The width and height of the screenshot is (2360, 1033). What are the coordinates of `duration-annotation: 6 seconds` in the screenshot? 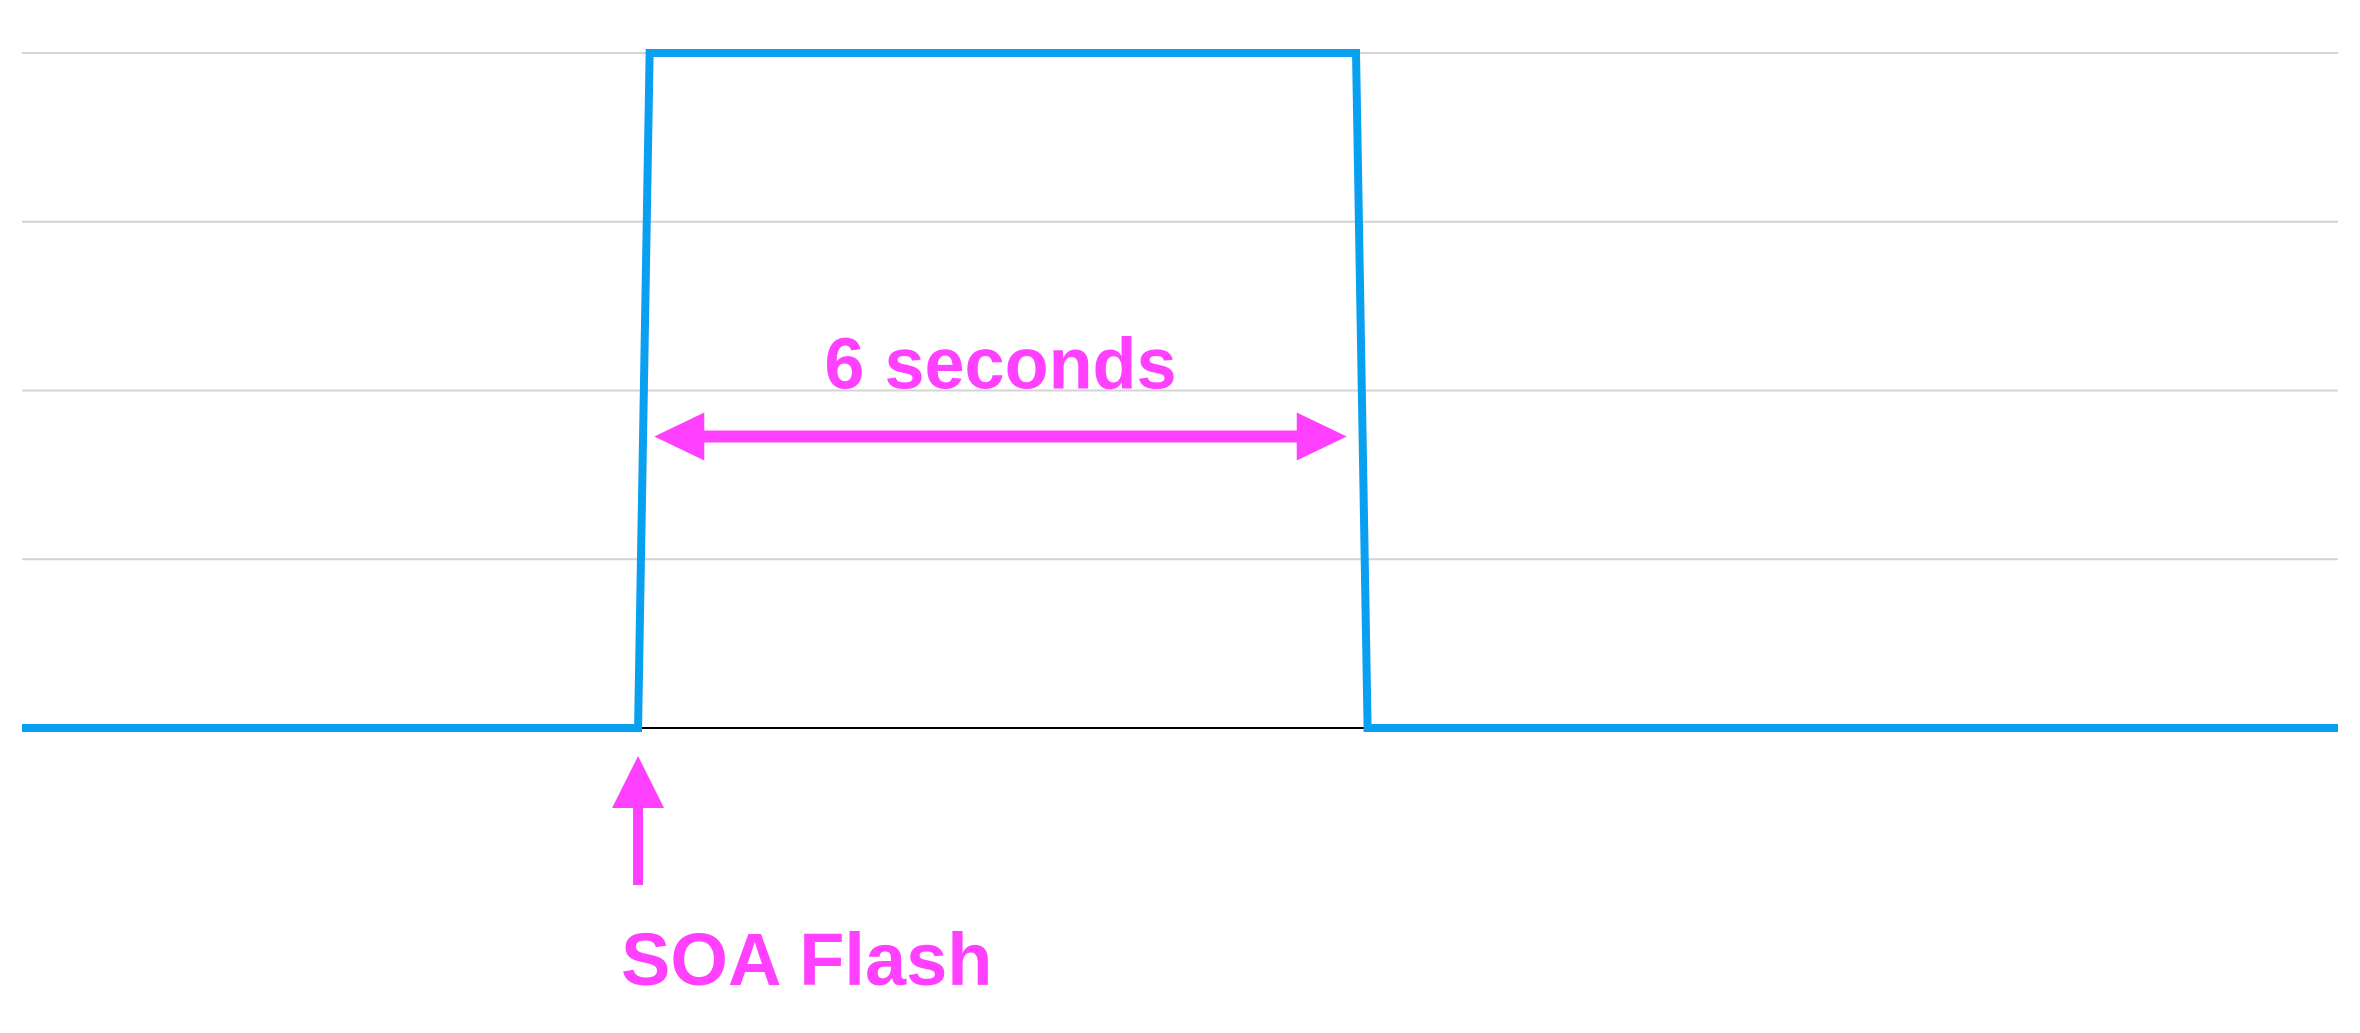 It's located at (1000, 393).